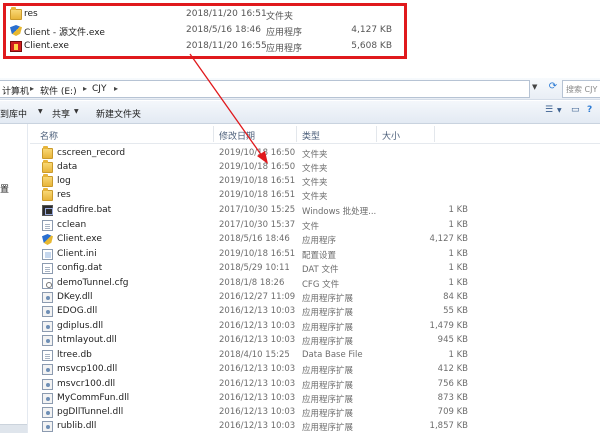 This screenshot has width=600, height=433. Describe the element at coordinates (77, 426) in the screenshot. I see `file-name: rublib.dll` at that location.